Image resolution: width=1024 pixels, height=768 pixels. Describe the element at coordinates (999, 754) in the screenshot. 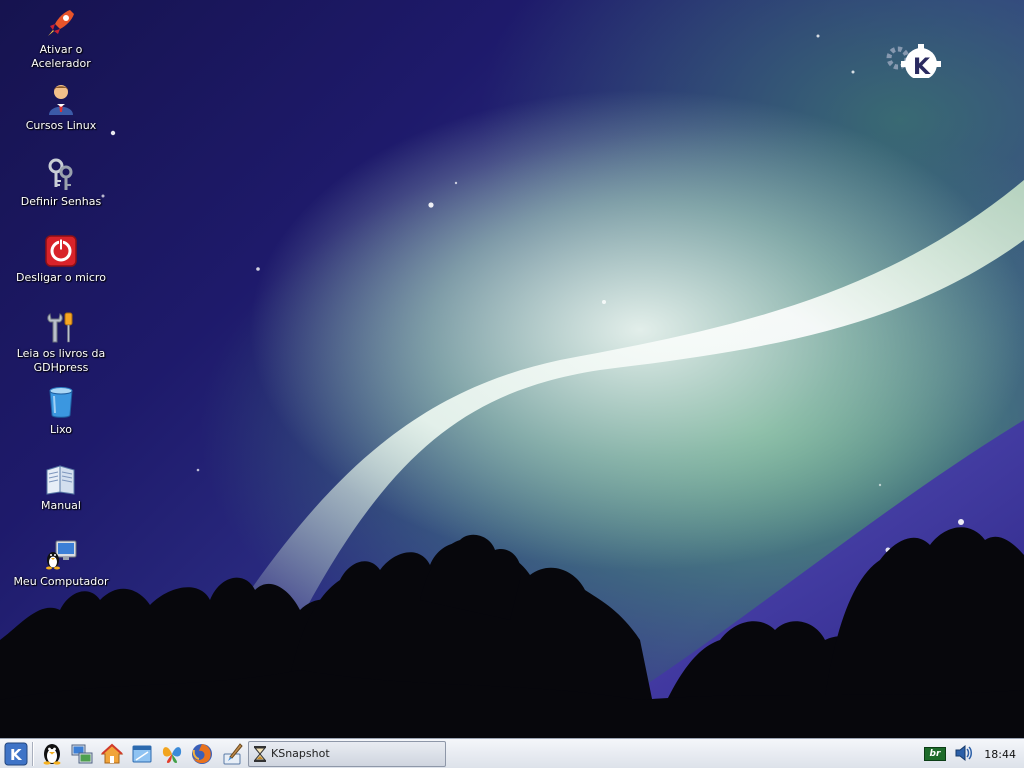

I see `clock: 18:44` at that location.